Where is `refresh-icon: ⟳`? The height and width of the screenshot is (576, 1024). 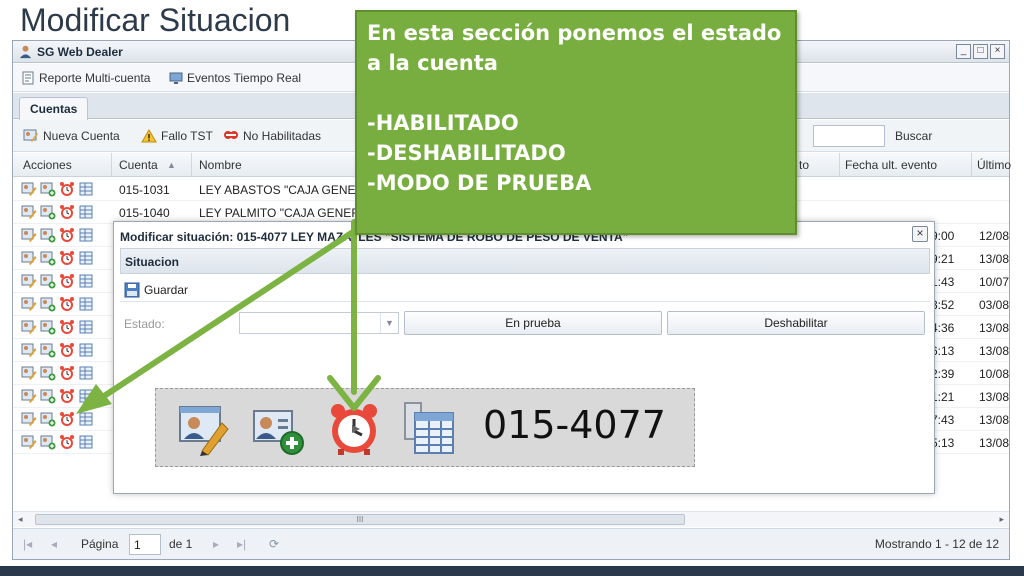 refresh-icon: ⟳ is located at coordinates (274, 544).